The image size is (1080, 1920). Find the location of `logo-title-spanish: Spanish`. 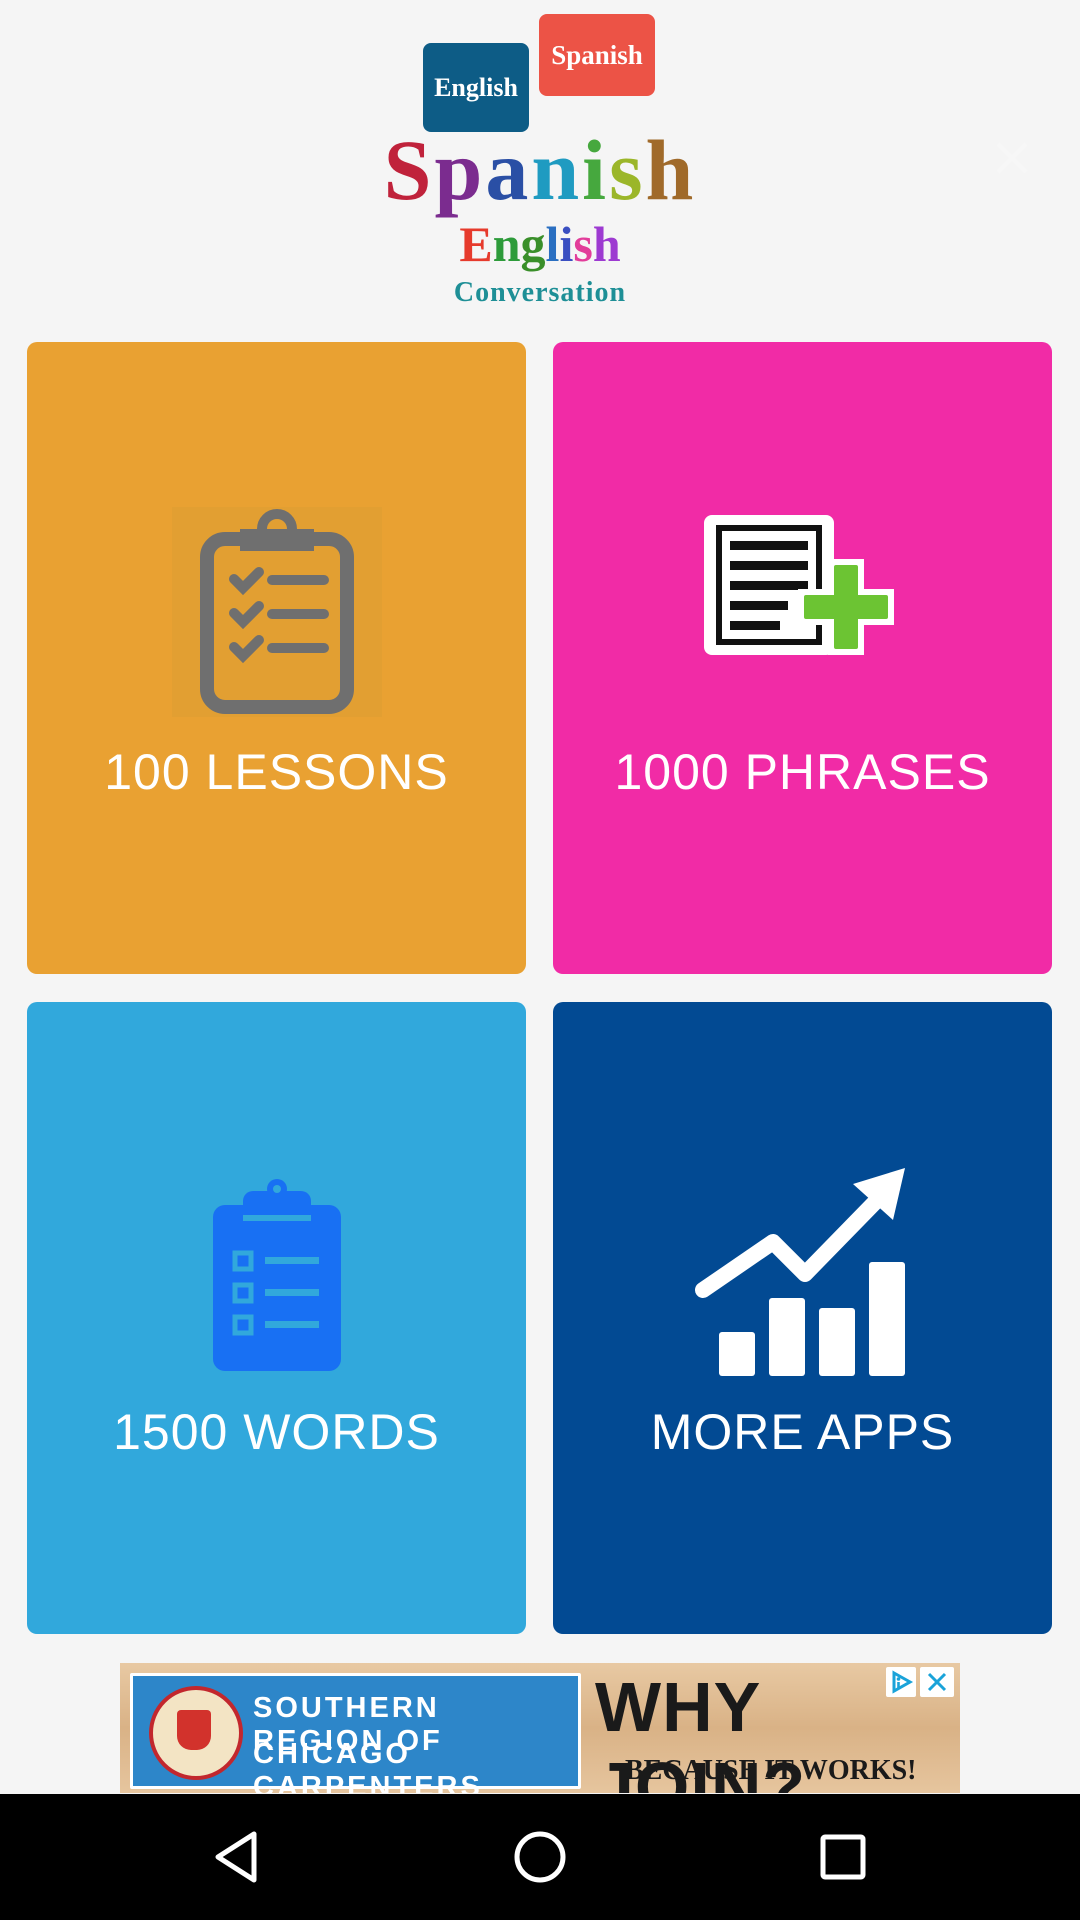

logo-title-spanish: Spanish is located at coordinates (540, 170).